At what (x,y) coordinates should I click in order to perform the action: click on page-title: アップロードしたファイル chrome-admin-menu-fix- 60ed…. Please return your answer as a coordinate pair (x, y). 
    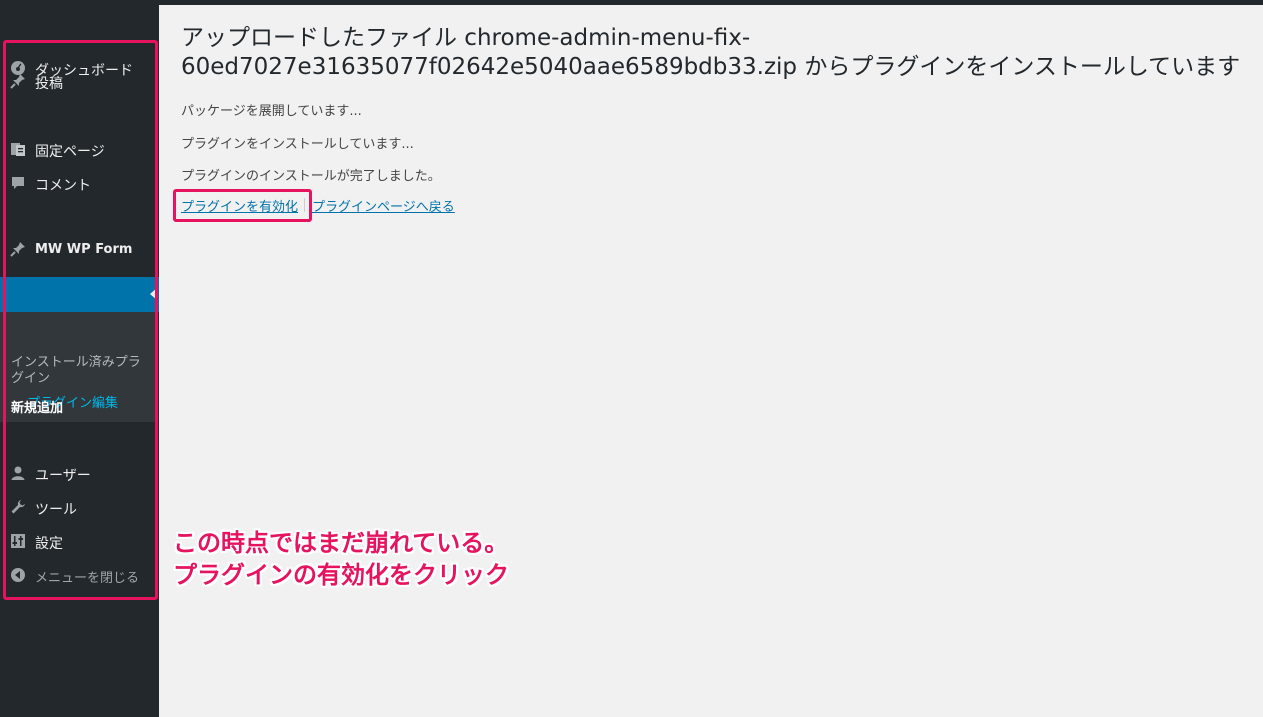
    Looking at the image, I should click on (711, 53).